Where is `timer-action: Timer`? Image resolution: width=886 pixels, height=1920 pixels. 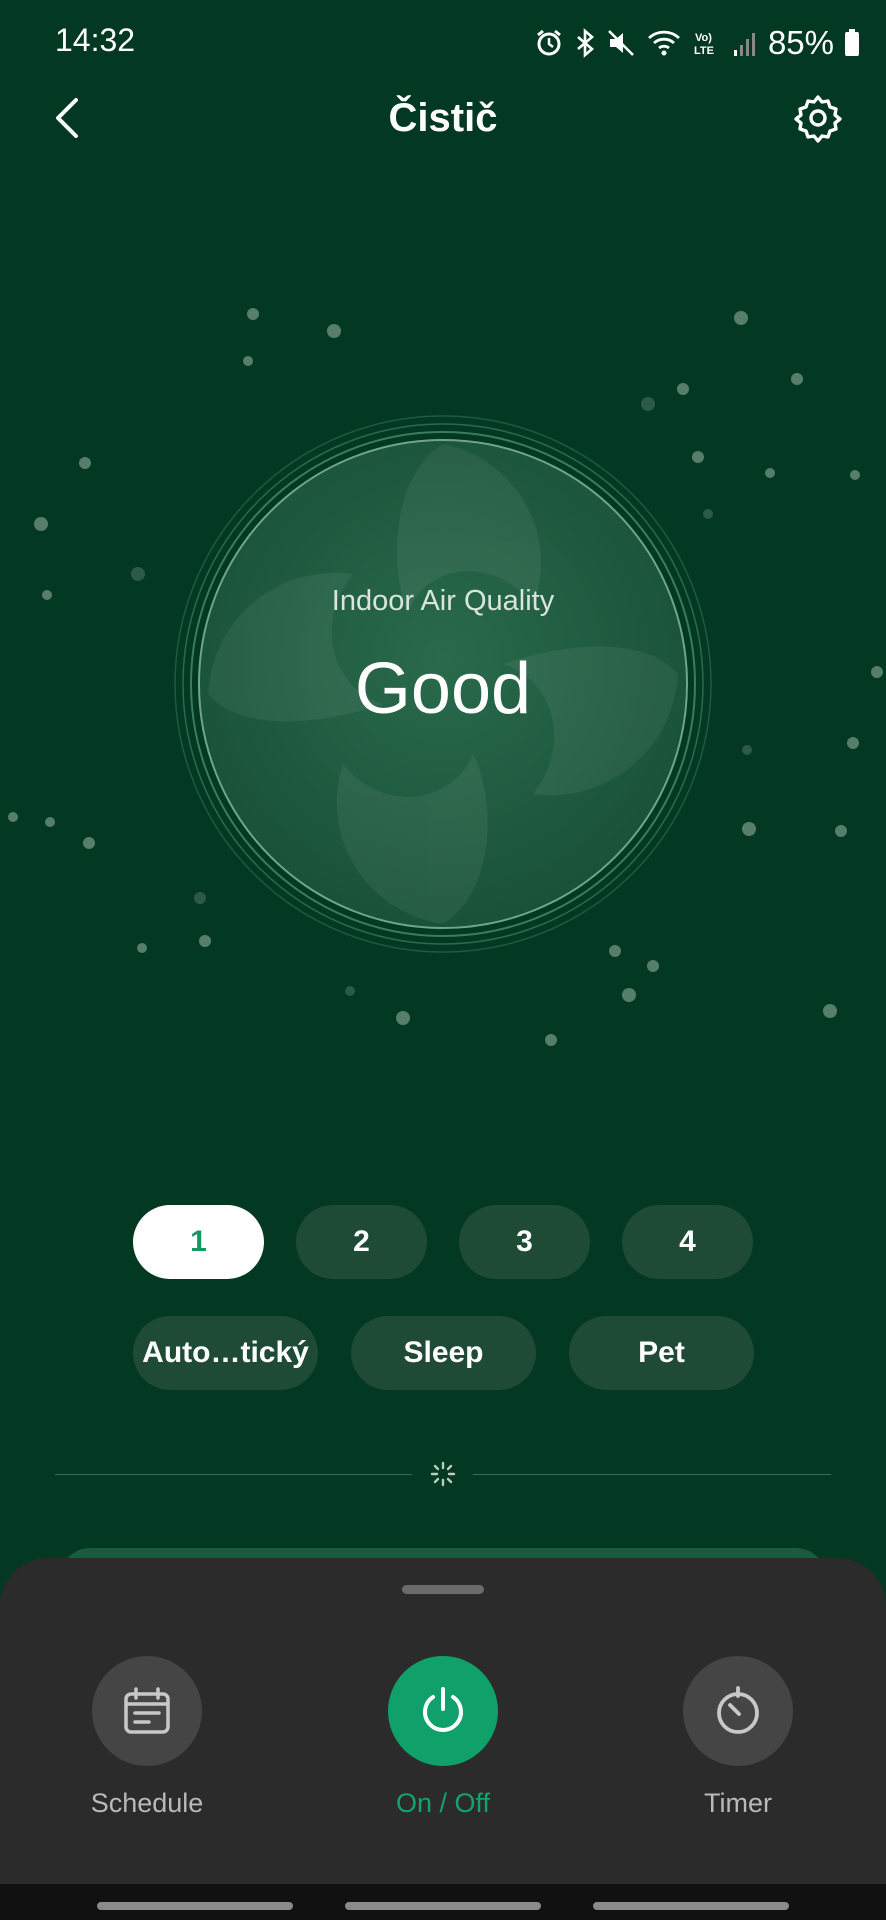 timer-action: Timer is located at coordinates (738, 1737).